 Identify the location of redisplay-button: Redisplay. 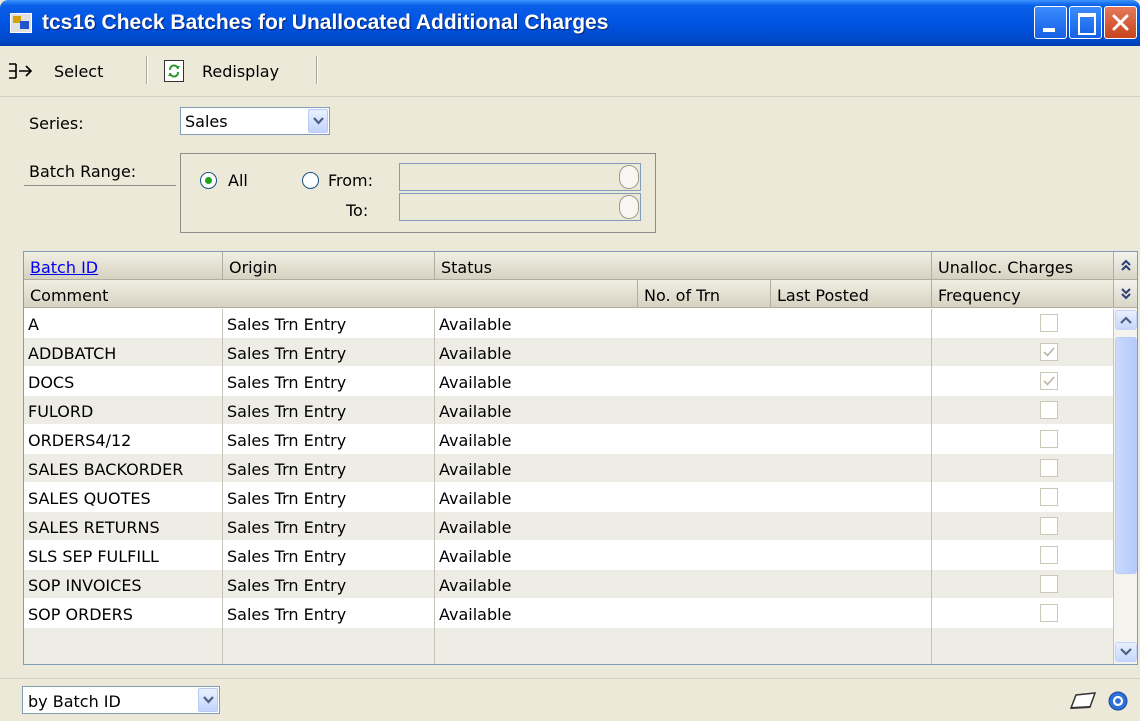
(221, 71).